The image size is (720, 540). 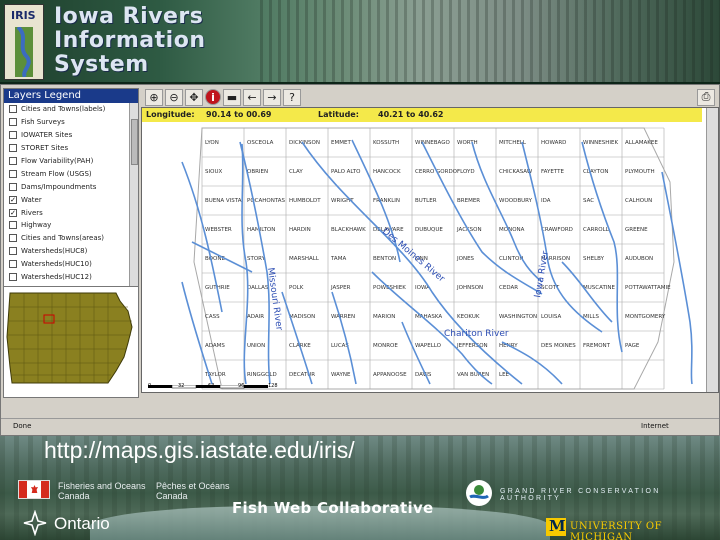 What do you see at coordinates (62, 238) in the screenshot?
I see `layer-label: Cities and Towns(areas)` at bounding box center [62, 238].